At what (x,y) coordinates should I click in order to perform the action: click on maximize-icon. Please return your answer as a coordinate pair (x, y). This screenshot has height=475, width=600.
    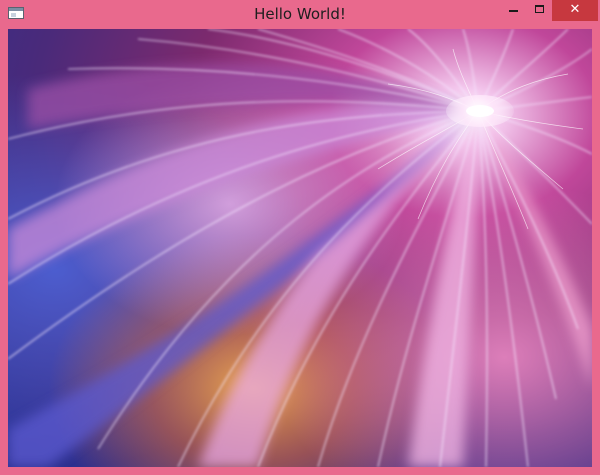
    Looking at the image, I should click on (539, 9).